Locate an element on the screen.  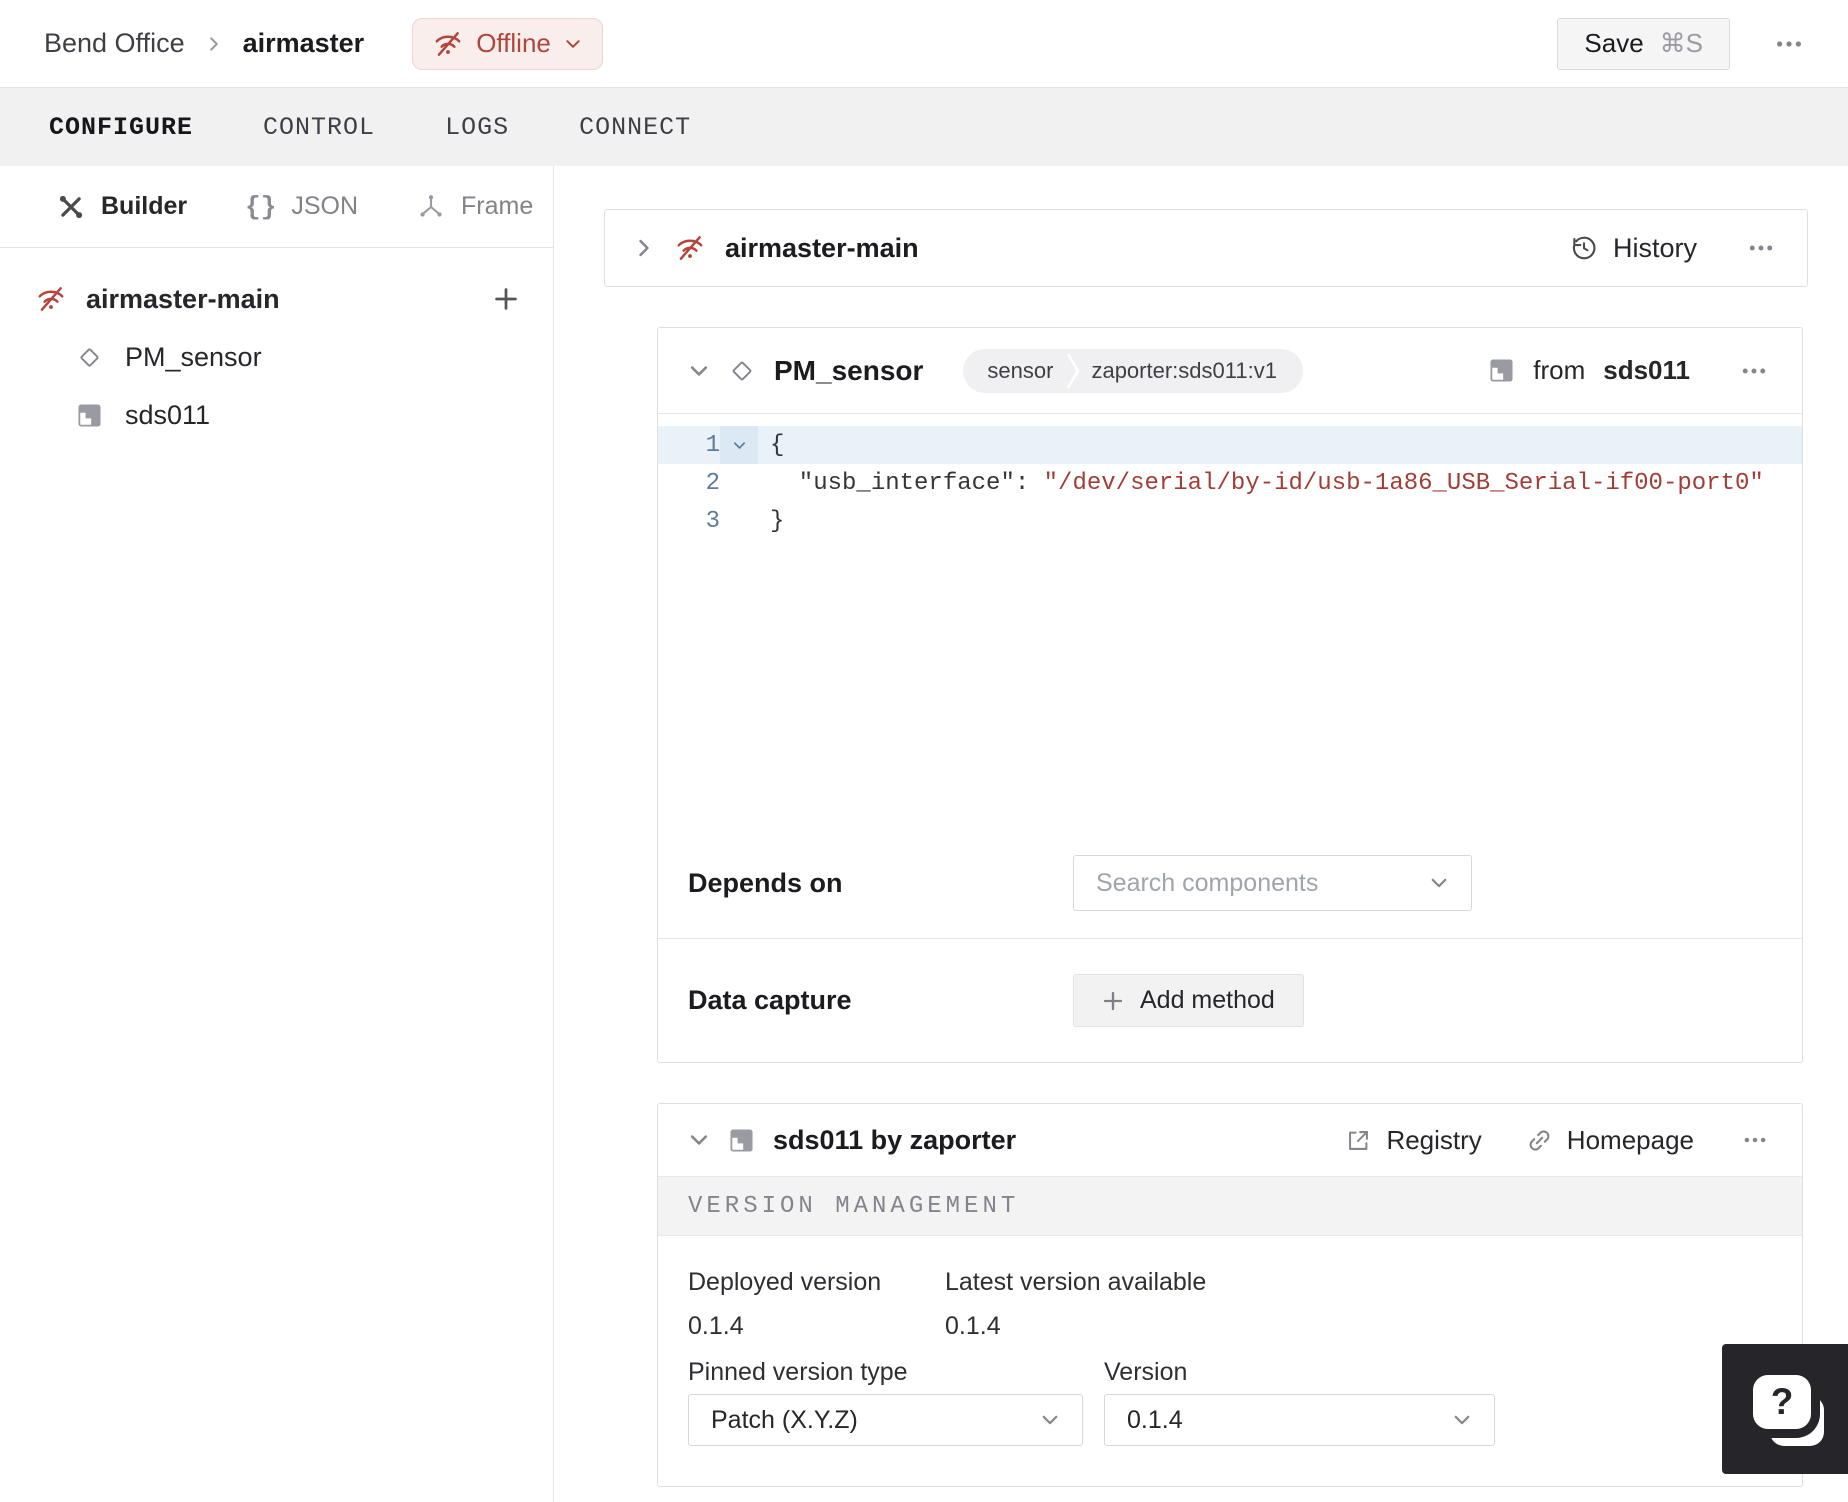
badge-type: sensor is located at coordinates (1020, 370).